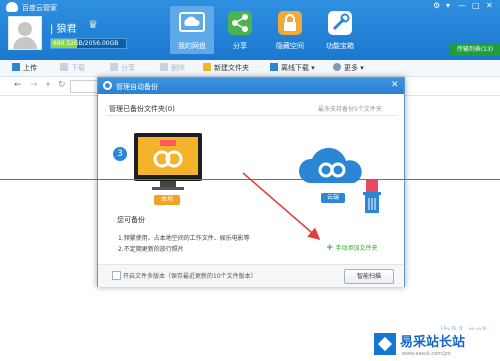 The width and height of the screenshot is (500, 361). What do you see at coordinates (34, 85) in the screenshot?
I see `forward-arrow-icon: →` at bounding box center [34, 85].